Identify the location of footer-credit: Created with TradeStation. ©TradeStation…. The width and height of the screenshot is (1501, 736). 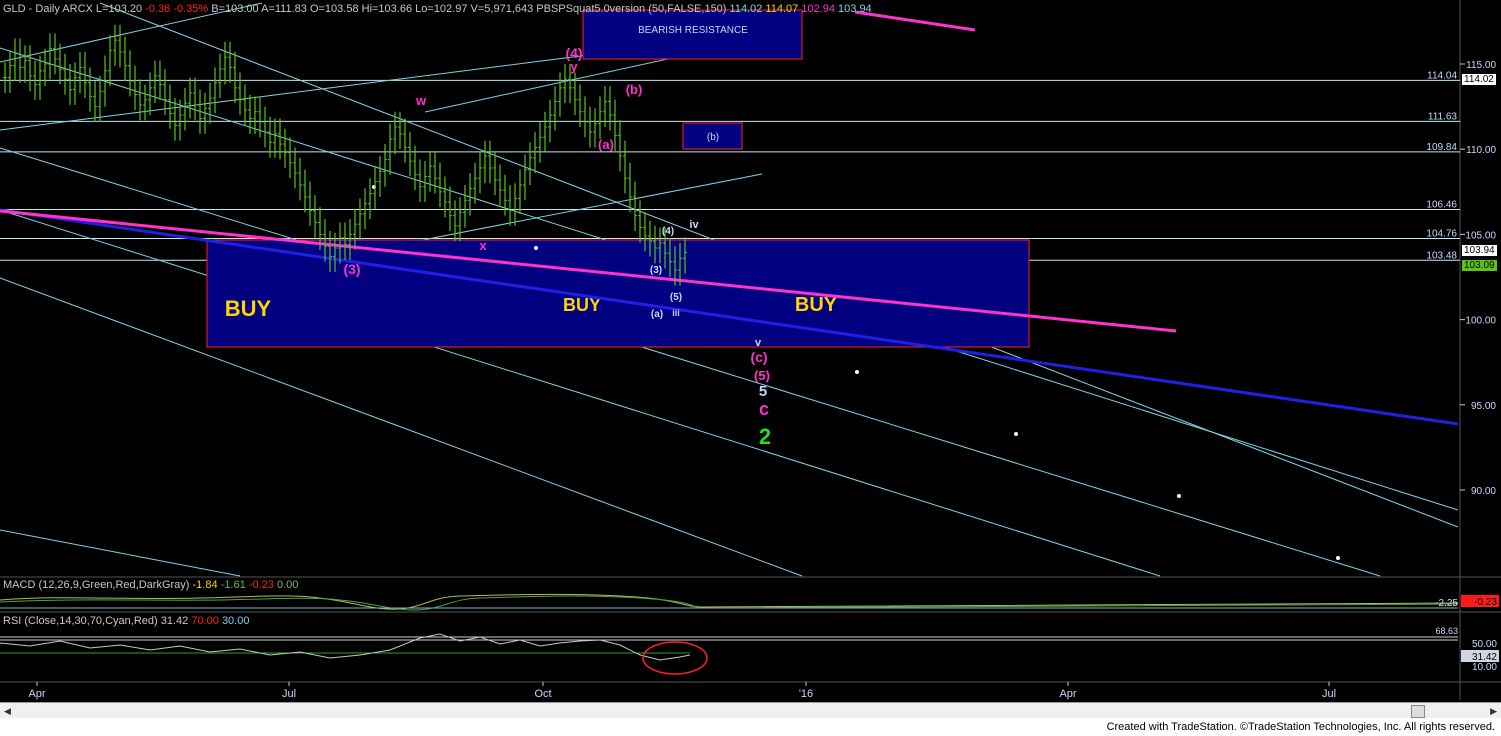
(1300, 727).